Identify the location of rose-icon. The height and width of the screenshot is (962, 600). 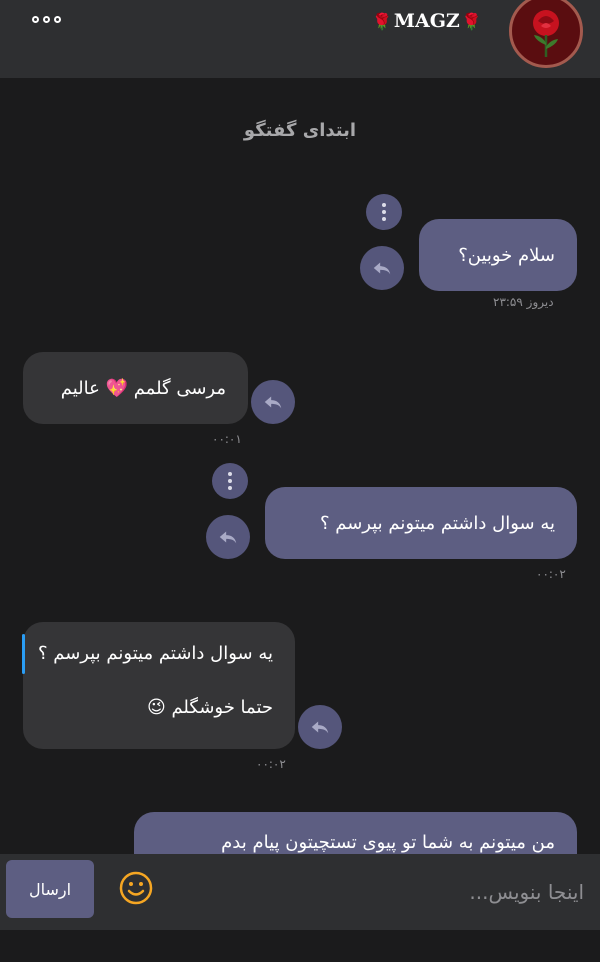
(546, 33).